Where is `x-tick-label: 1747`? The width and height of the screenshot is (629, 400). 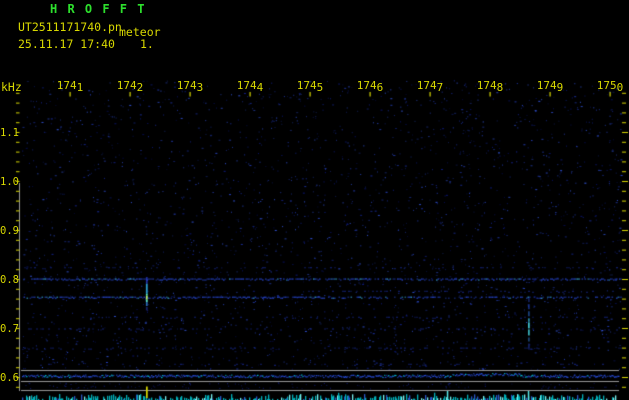
x-tick-label: 1747 is located at coordinates (430, 86).